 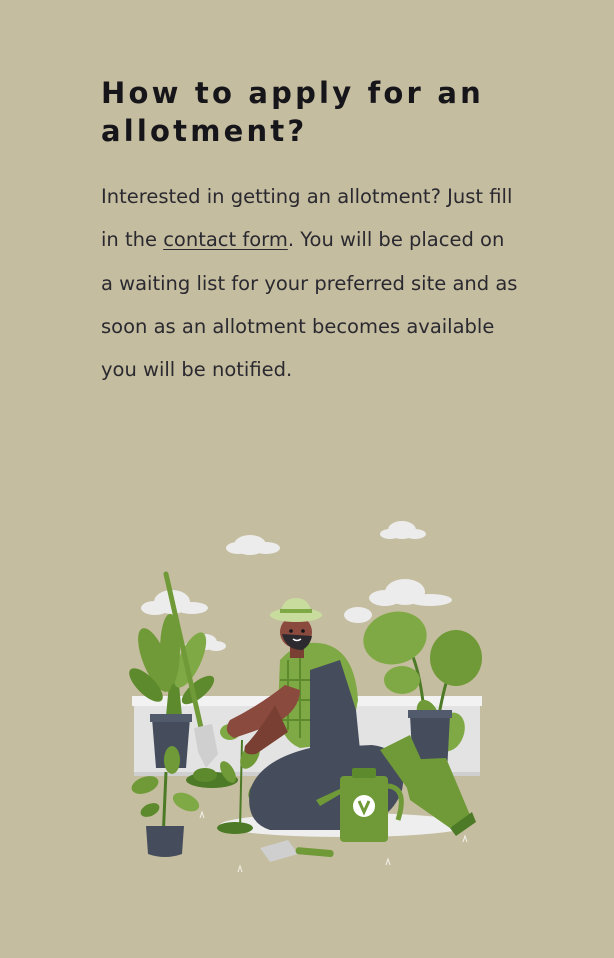 I want to click on trowel, so click(x=297, y=851).